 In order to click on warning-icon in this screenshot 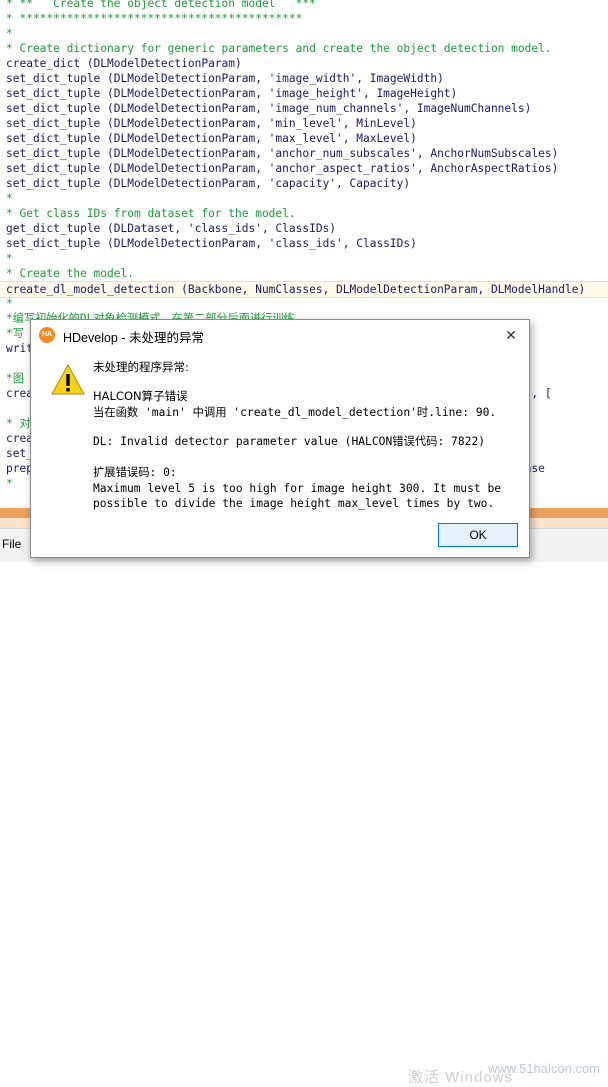, I will do `click(68, 379)`.